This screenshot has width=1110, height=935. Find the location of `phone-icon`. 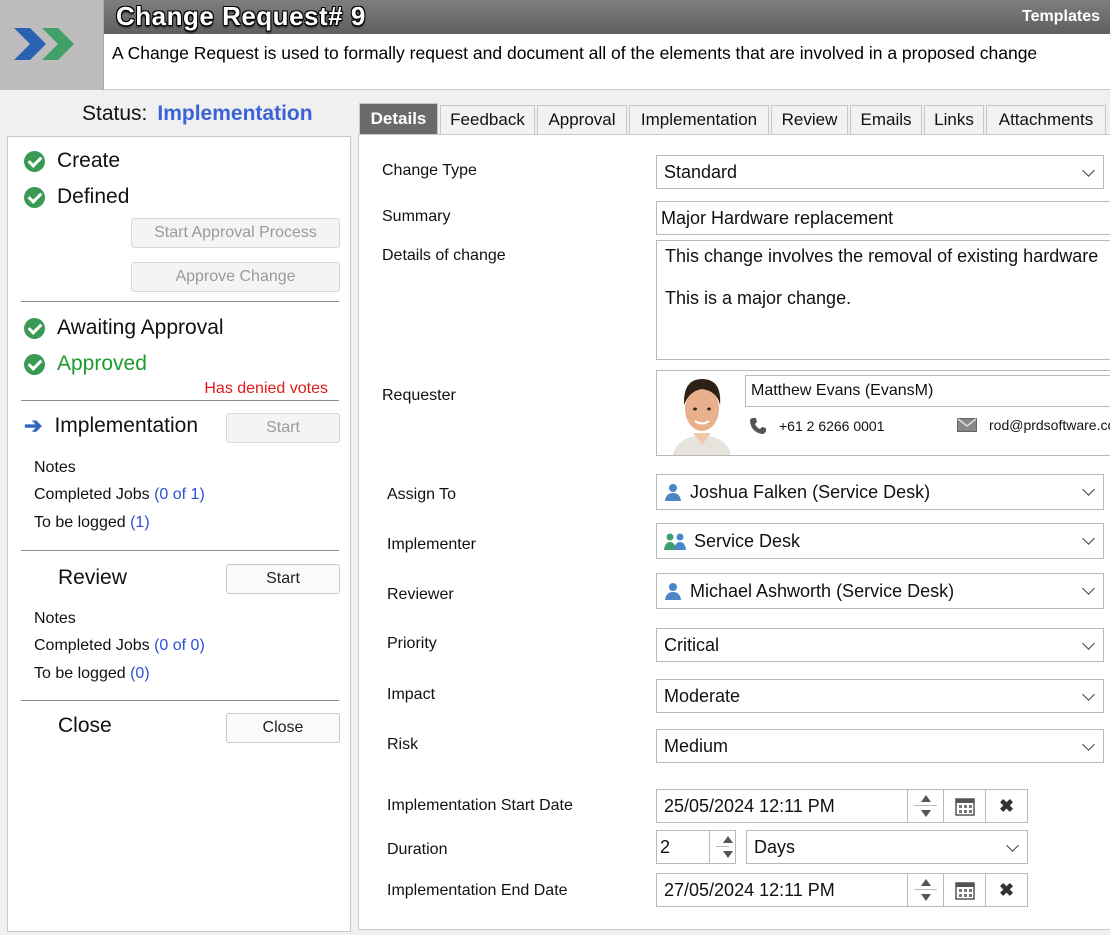

phone-icon is located at coordinates (758, 426).